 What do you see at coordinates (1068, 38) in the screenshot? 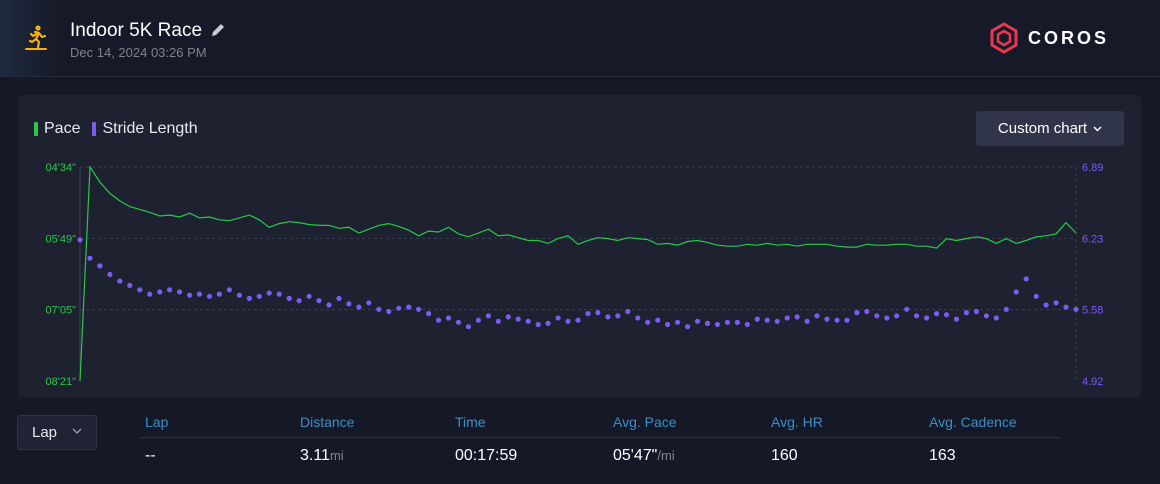
I see `coros-logo-text: COROS` at bounding box center [1068, 38].